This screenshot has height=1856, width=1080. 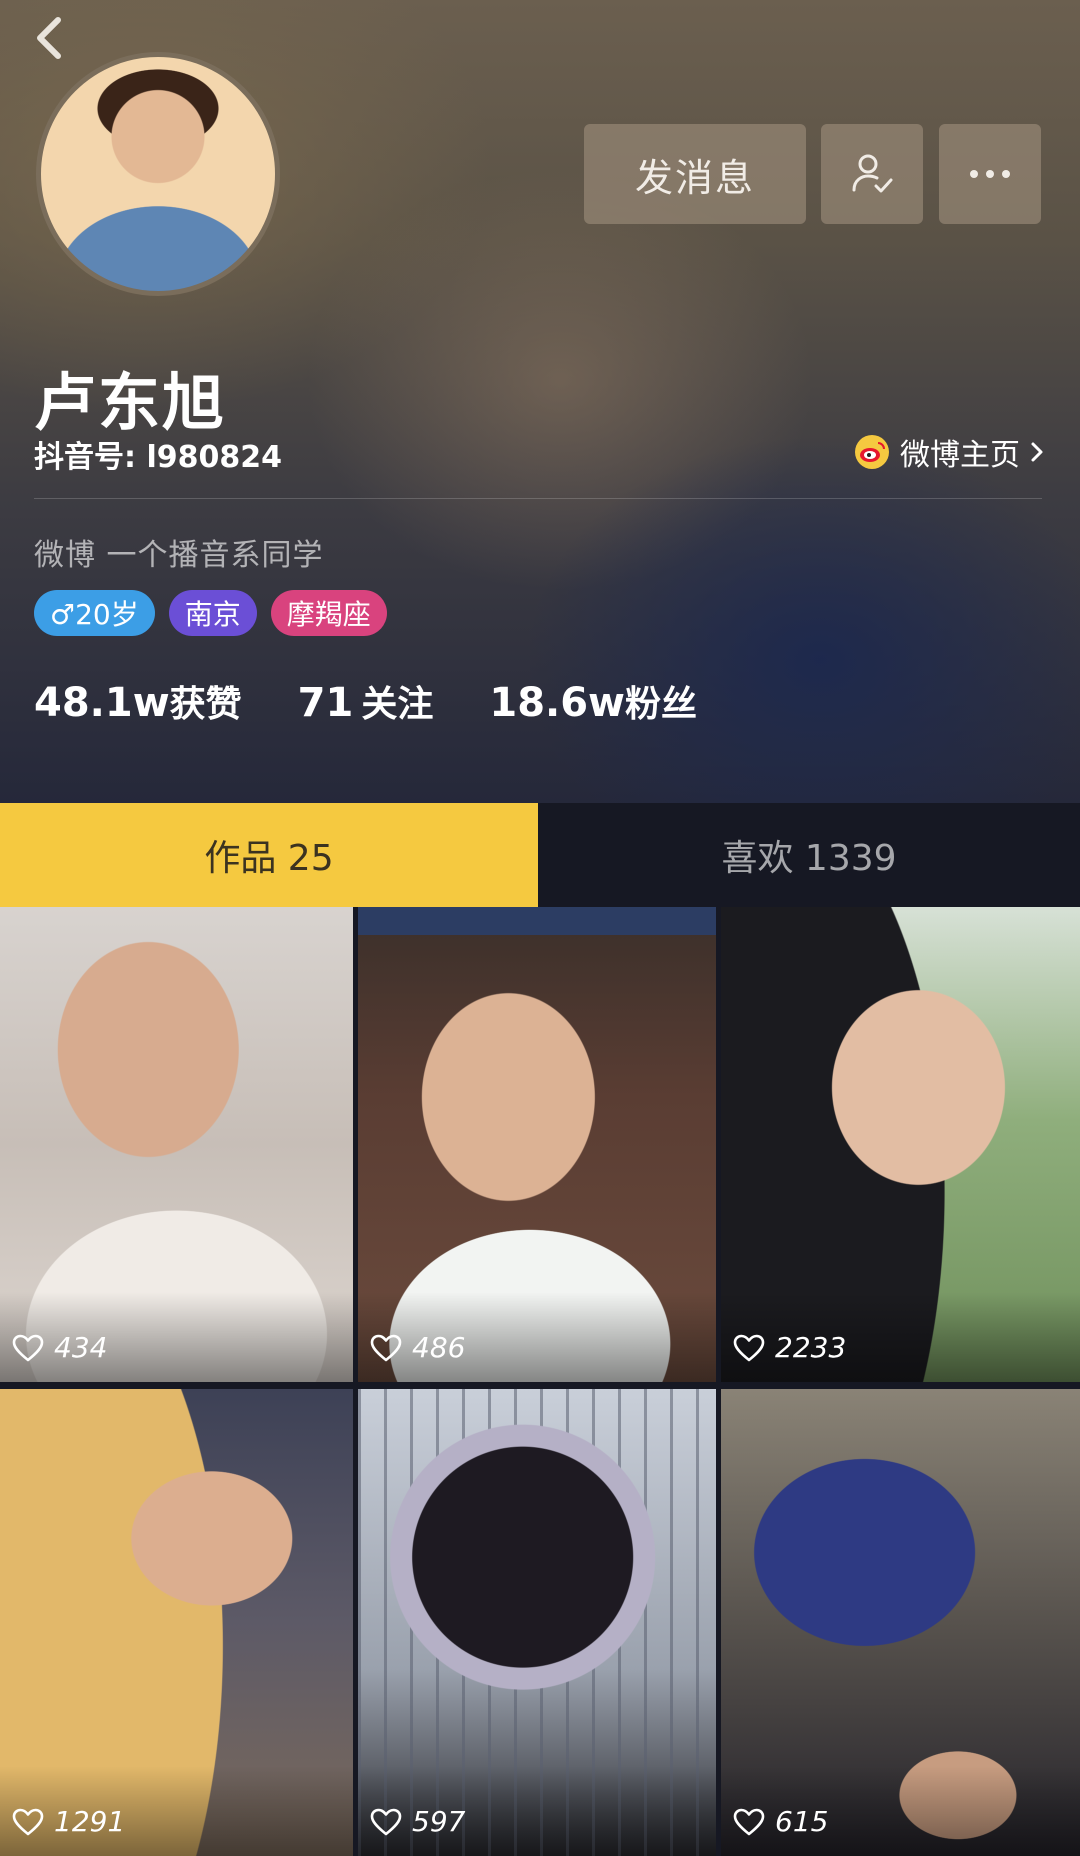 What do you see at coordinates (94, 613) in the screenshot?
I see `age-gender-tag: ♂20岁` at bounding box center [94, 613].